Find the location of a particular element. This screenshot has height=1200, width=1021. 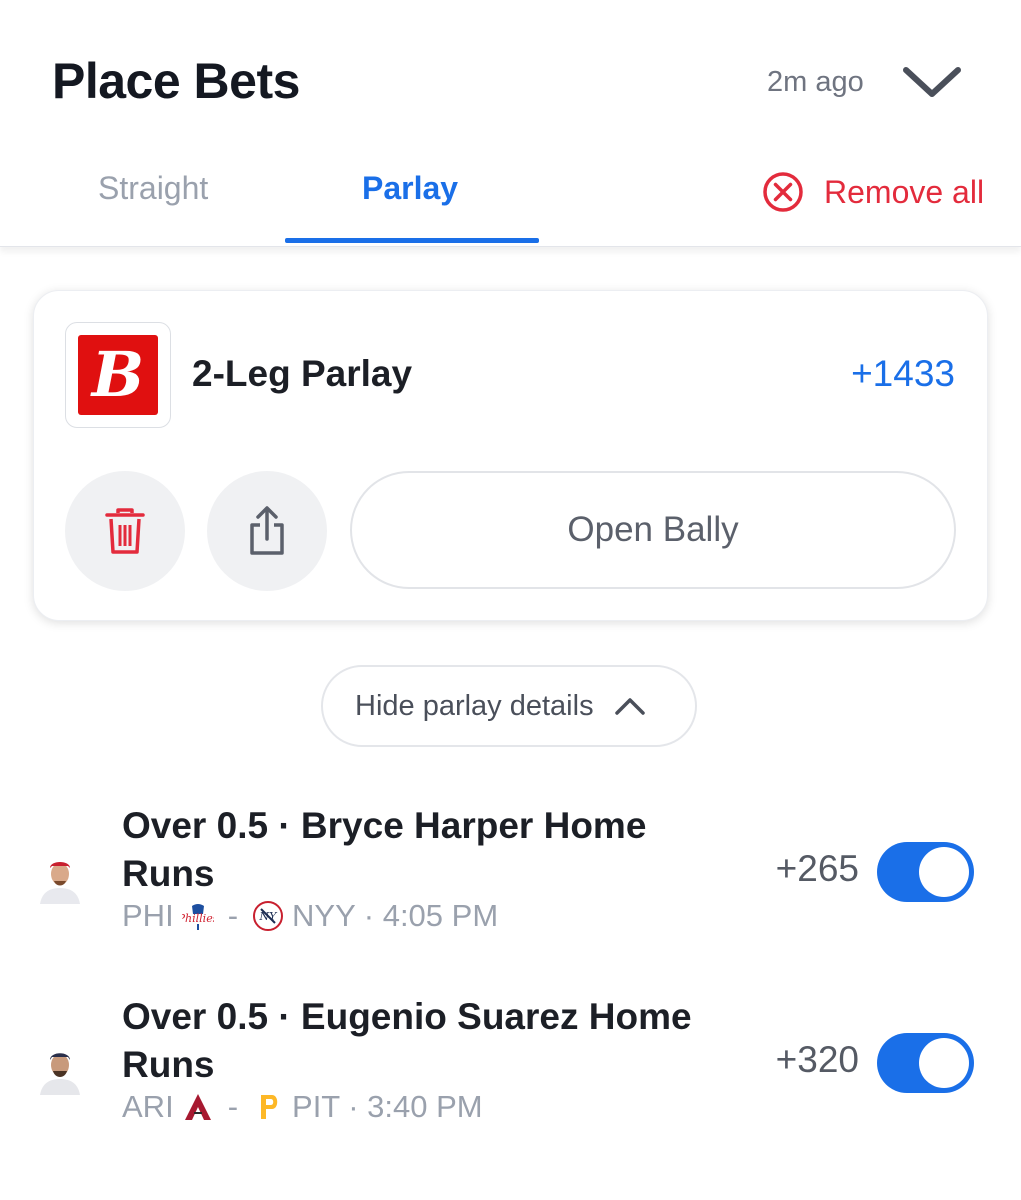

home-team: NYY is located at coordinates (324, 915).